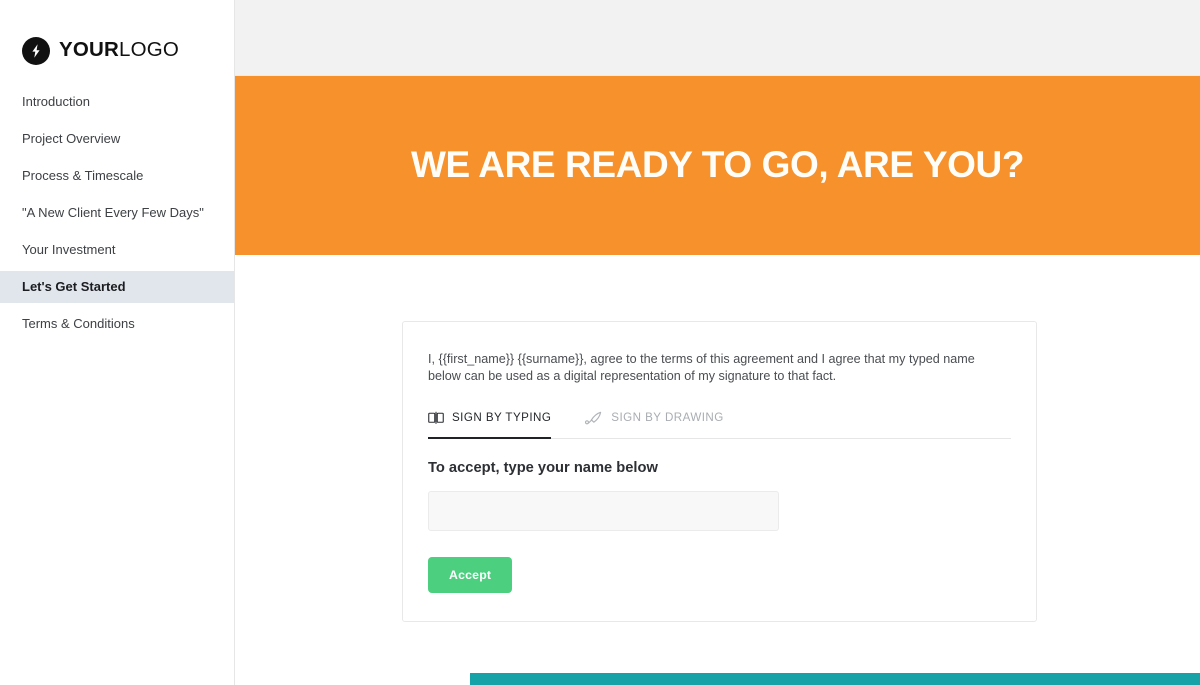 The width and height of the screenshot is (1200, 685). Describe the element at coordinates (543, 468) in the screenshot. I see `type-name-label: To accept, type your name below` at that location.